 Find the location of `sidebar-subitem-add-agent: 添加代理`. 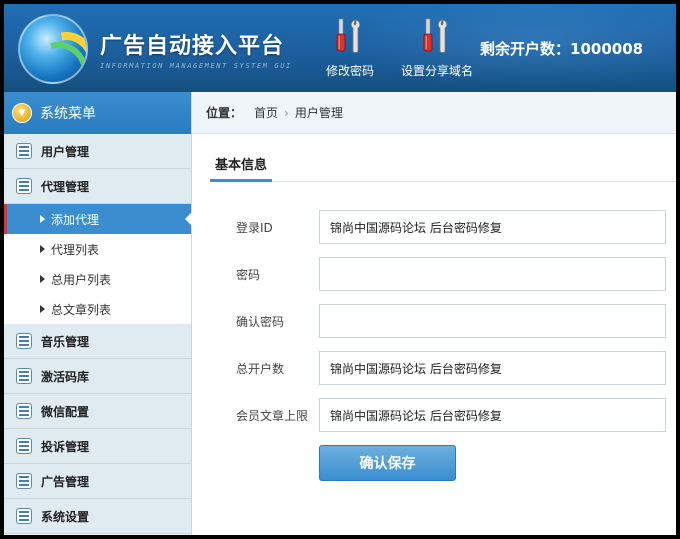

sidebar-subitem-add-agent: 添加代理 is located at coordinates (98, 219).